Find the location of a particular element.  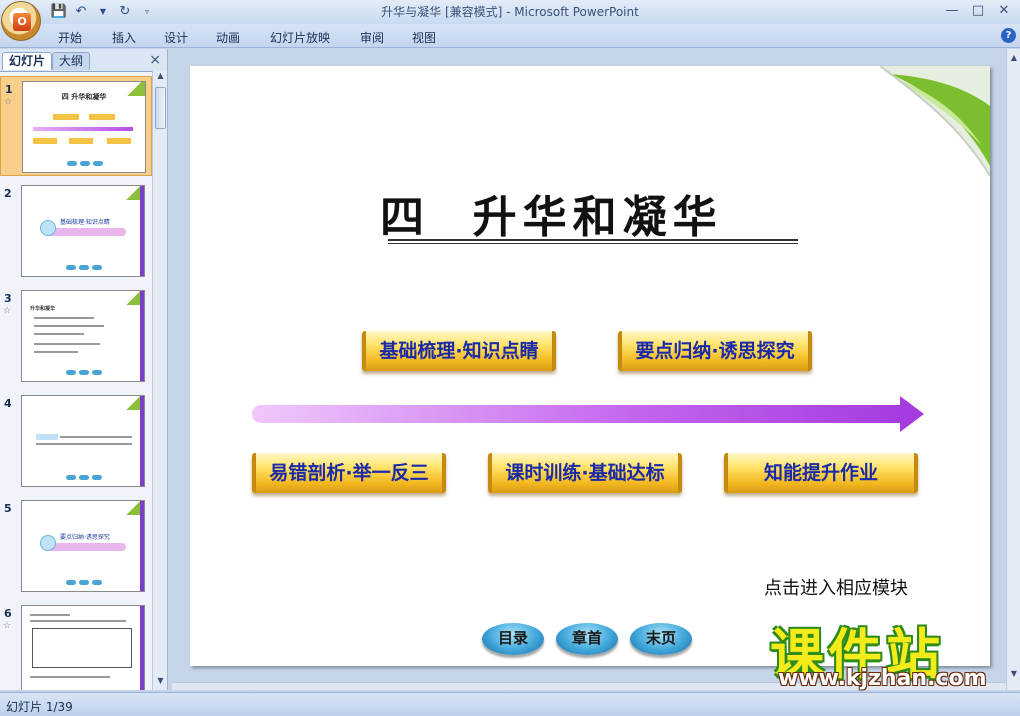

banner-basics: 基础梳理·知识点睛 is located at coordinates (459, 351).